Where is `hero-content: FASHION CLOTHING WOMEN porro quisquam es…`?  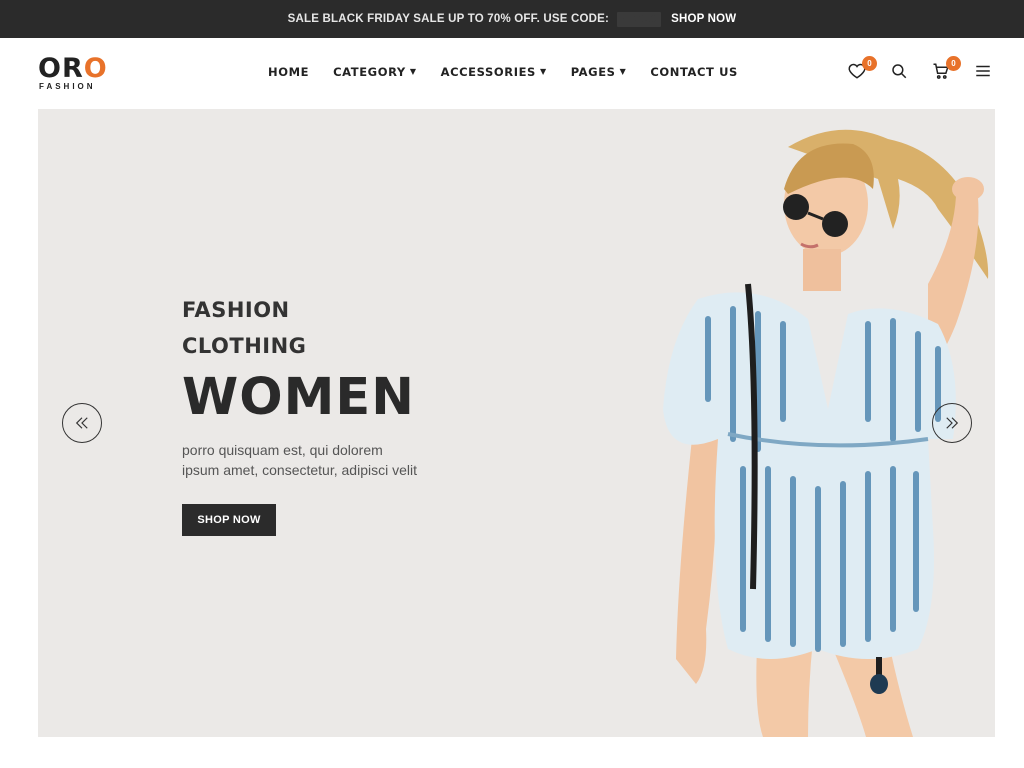 hero-content: FASHION CLOTHING WOMEN porro quisquam es… is located at coordinates (302, 414).